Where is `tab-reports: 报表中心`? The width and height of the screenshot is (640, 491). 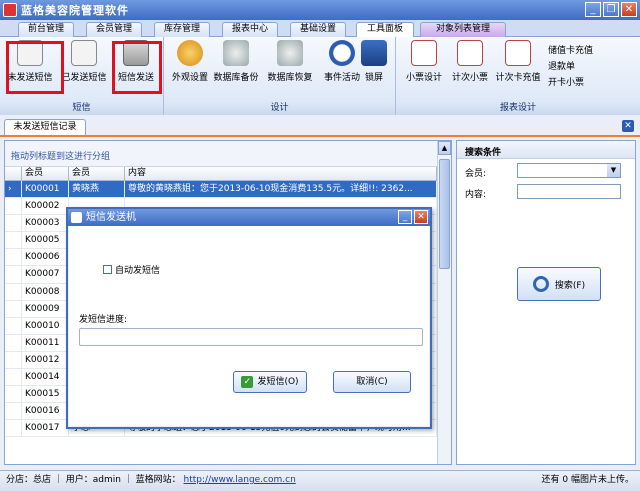 tab-reports: 报表中心 is located at coordinates (250, 29).